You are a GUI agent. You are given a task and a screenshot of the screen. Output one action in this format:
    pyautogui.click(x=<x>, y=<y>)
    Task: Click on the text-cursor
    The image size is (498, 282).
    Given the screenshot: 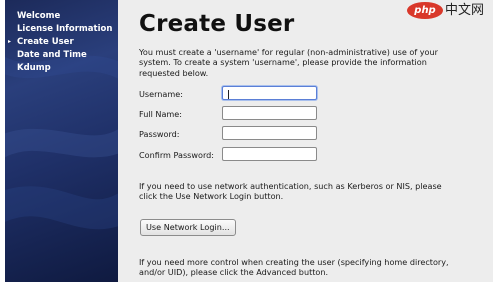 What is the action you would take?
    pyautogui.click(x=228, y=94)
    